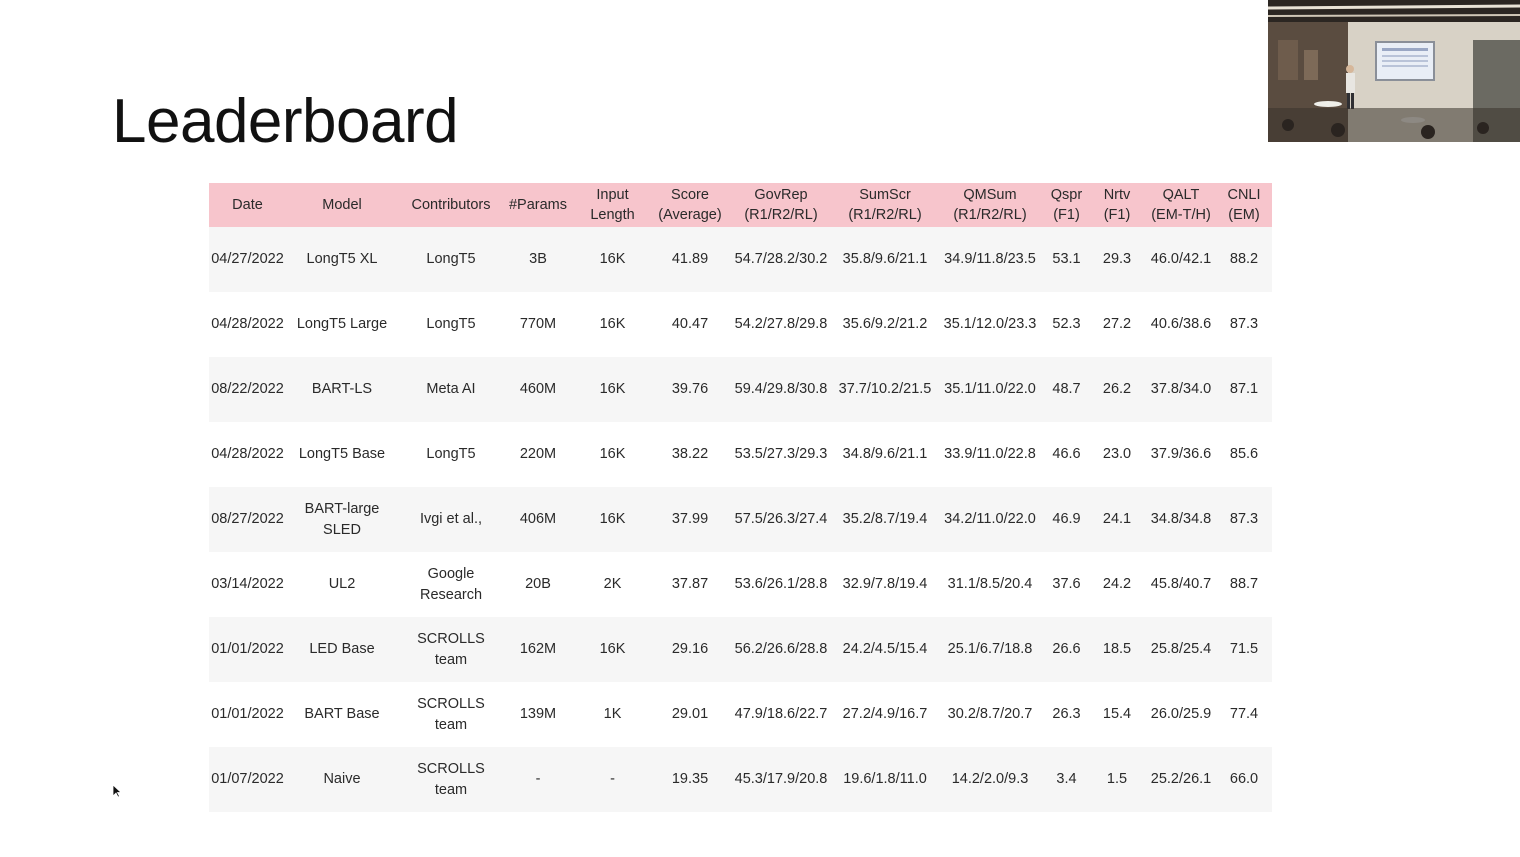 This screenshot has width=1520, height=857. I want to click on table-cell: 53.1, so click(1066, 259).